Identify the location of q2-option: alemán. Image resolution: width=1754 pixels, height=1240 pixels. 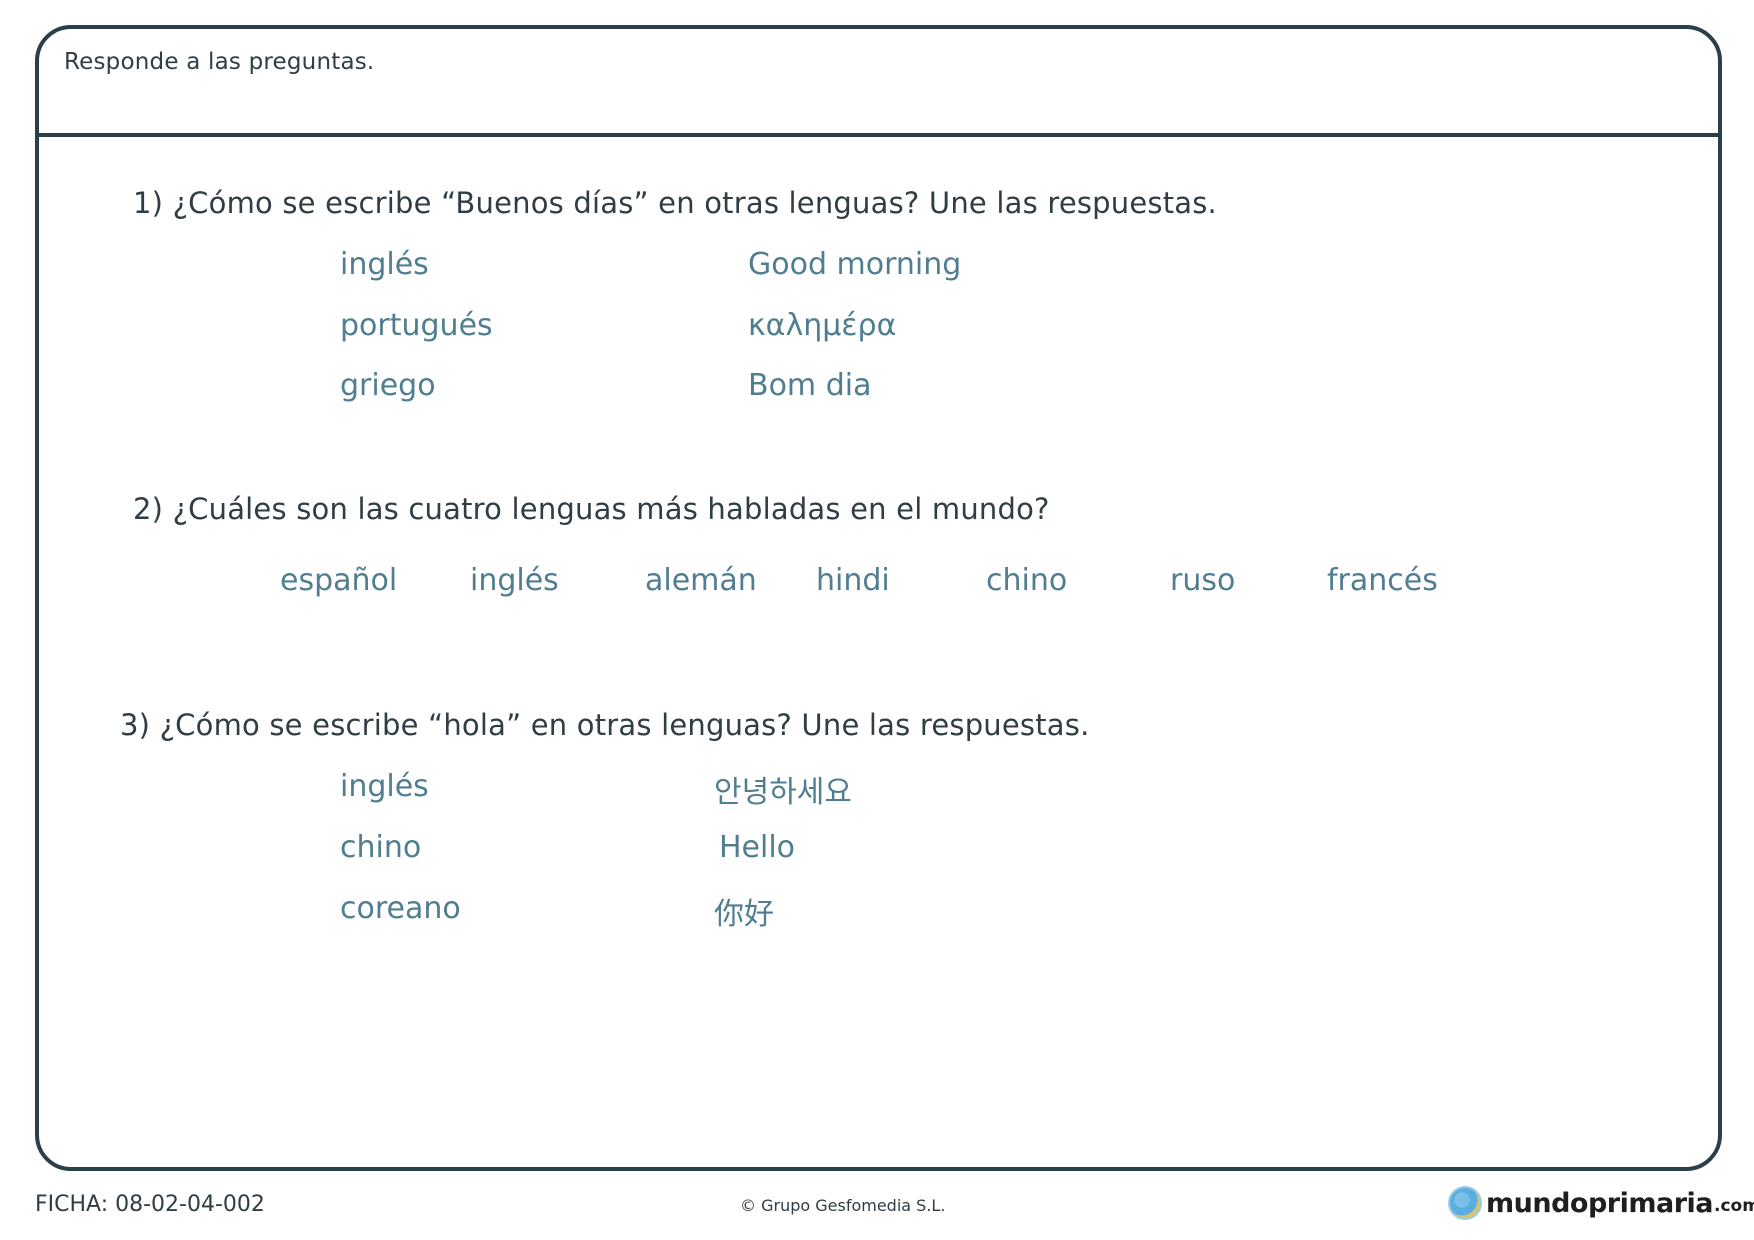
(701, 580).